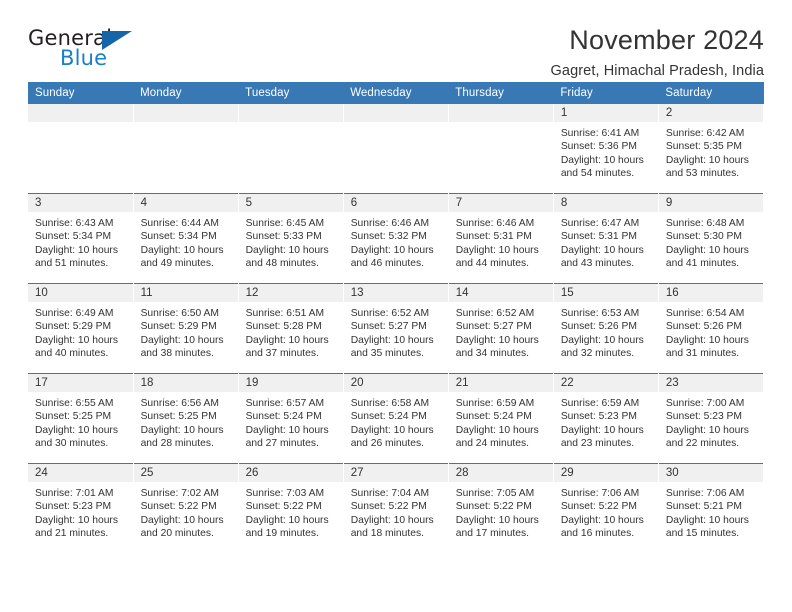  Describe the element at coordinates (179, 403) in the screenshot. I see `sunrise-text: Sunrise: 6:56 AM` at that location.